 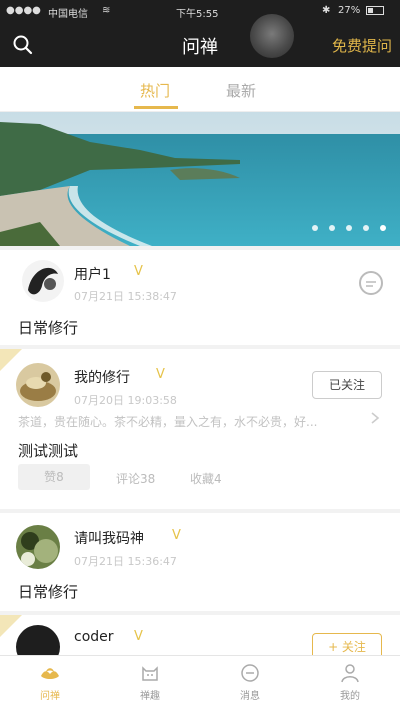 I want to click on tabbar-item-chanqu: 禅趣, so click(x=150, y=680).